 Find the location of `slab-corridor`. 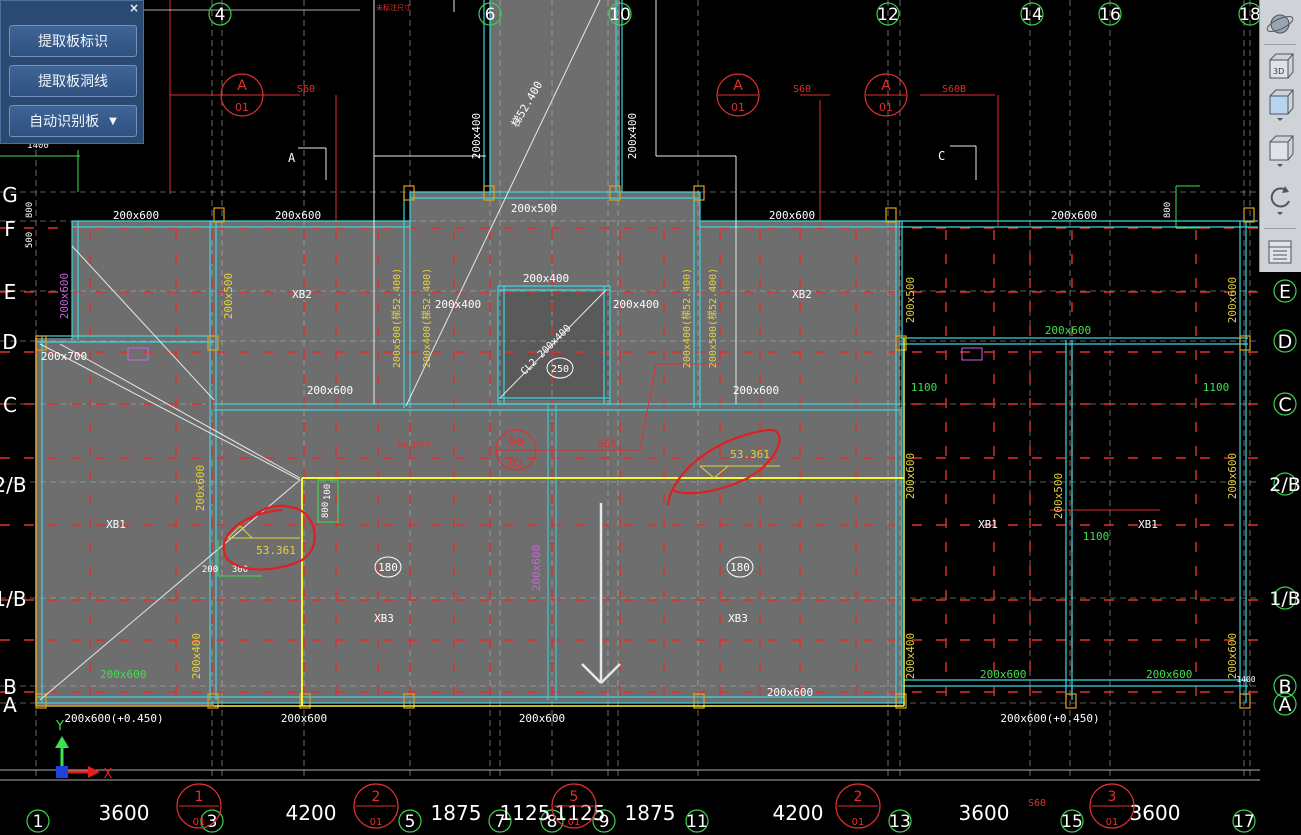

slab-corridor is located at coordinates (555, 96).